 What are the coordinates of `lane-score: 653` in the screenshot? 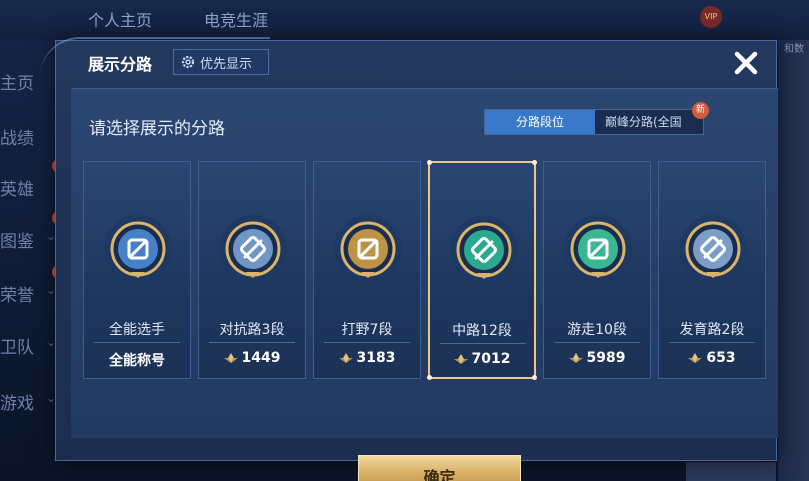 It's located at (712, 358).